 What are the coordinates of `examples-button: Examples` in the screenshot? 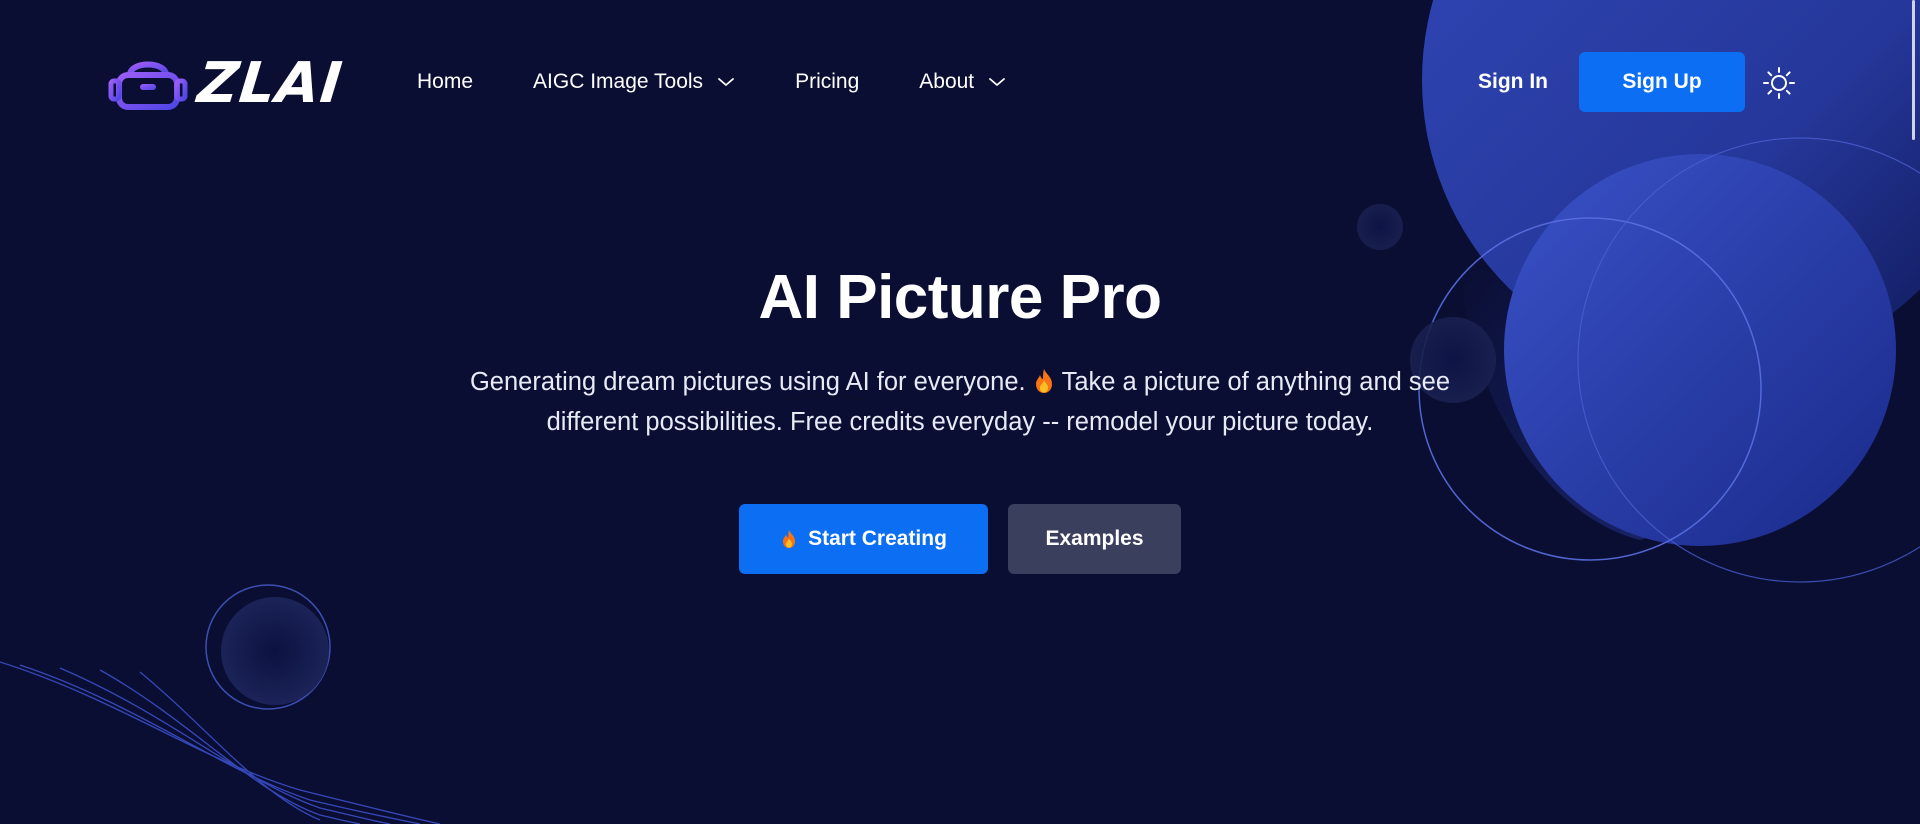 It's located at (1094, 539).